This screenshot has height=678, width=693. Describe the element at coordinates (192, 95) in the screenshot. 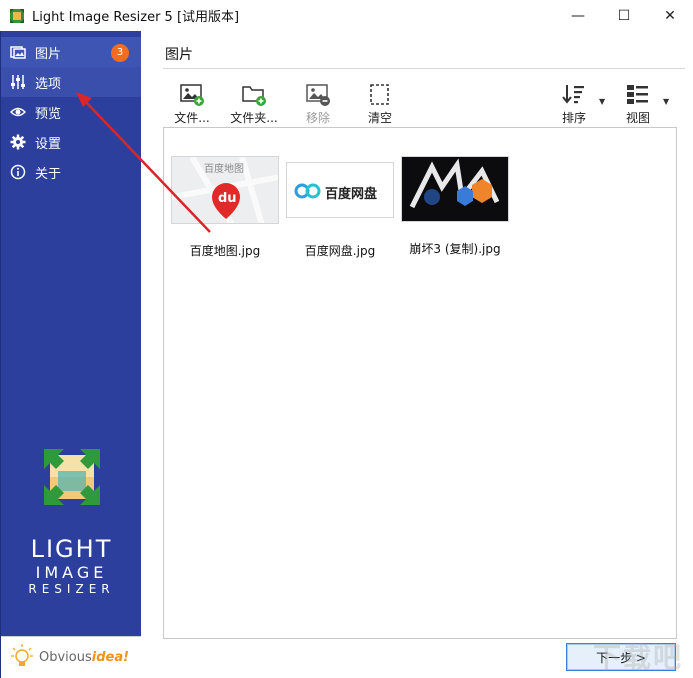

I see `add-image-icon` at that location.